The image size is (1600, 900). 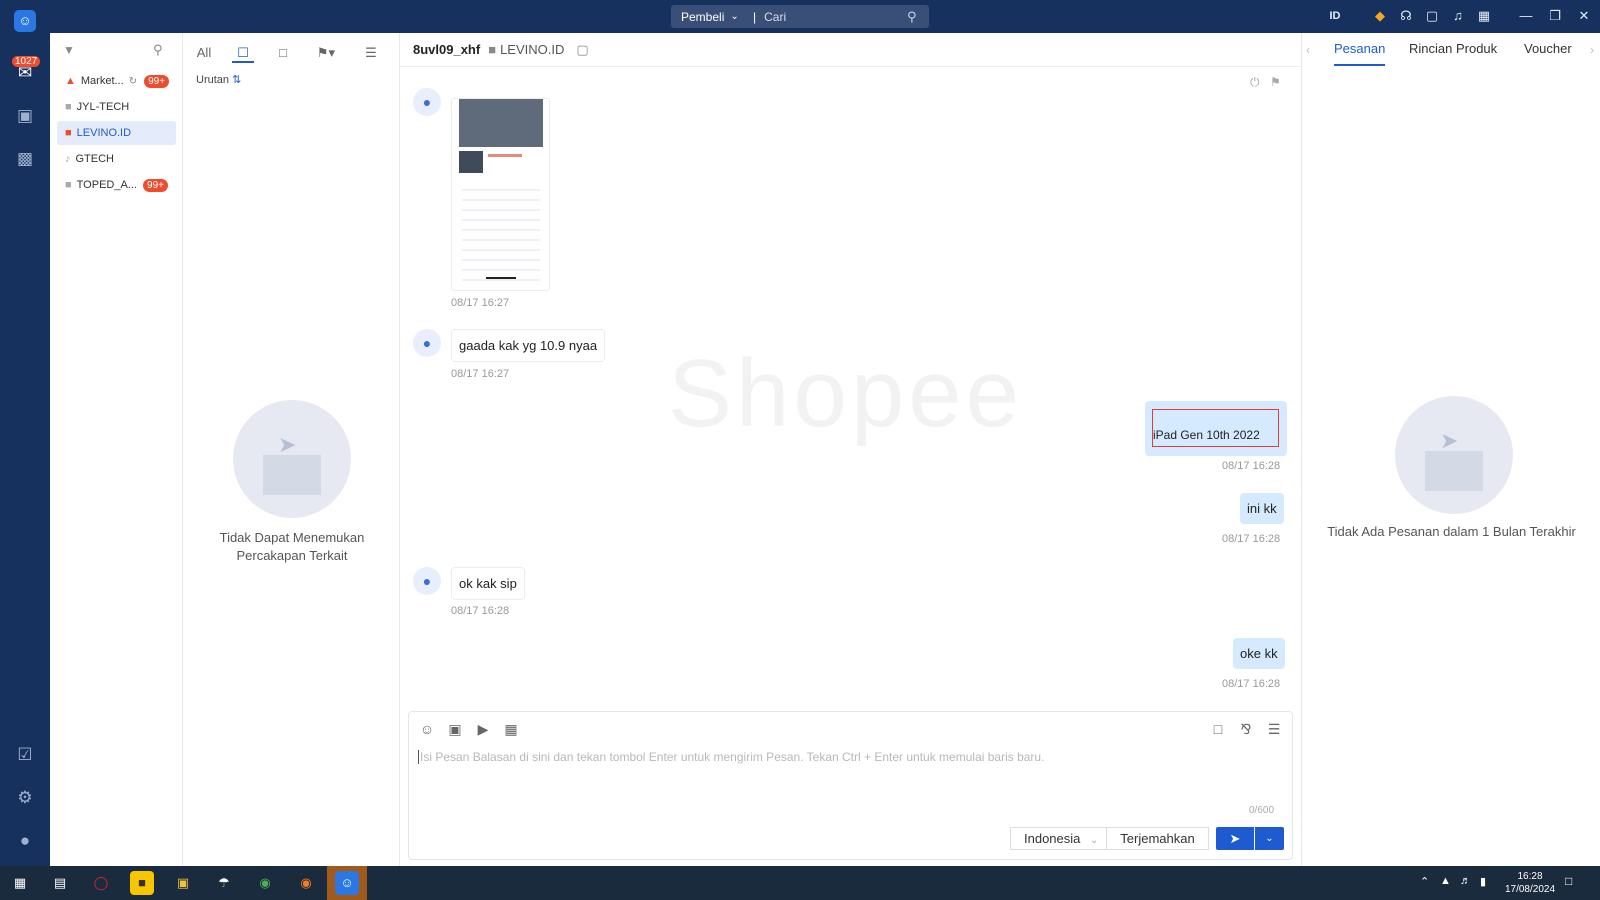 What do you see at coordinates (1269, 838) in the screenshot?
I see `send-options-button: ⌄` at bounding box center [1269, 838].